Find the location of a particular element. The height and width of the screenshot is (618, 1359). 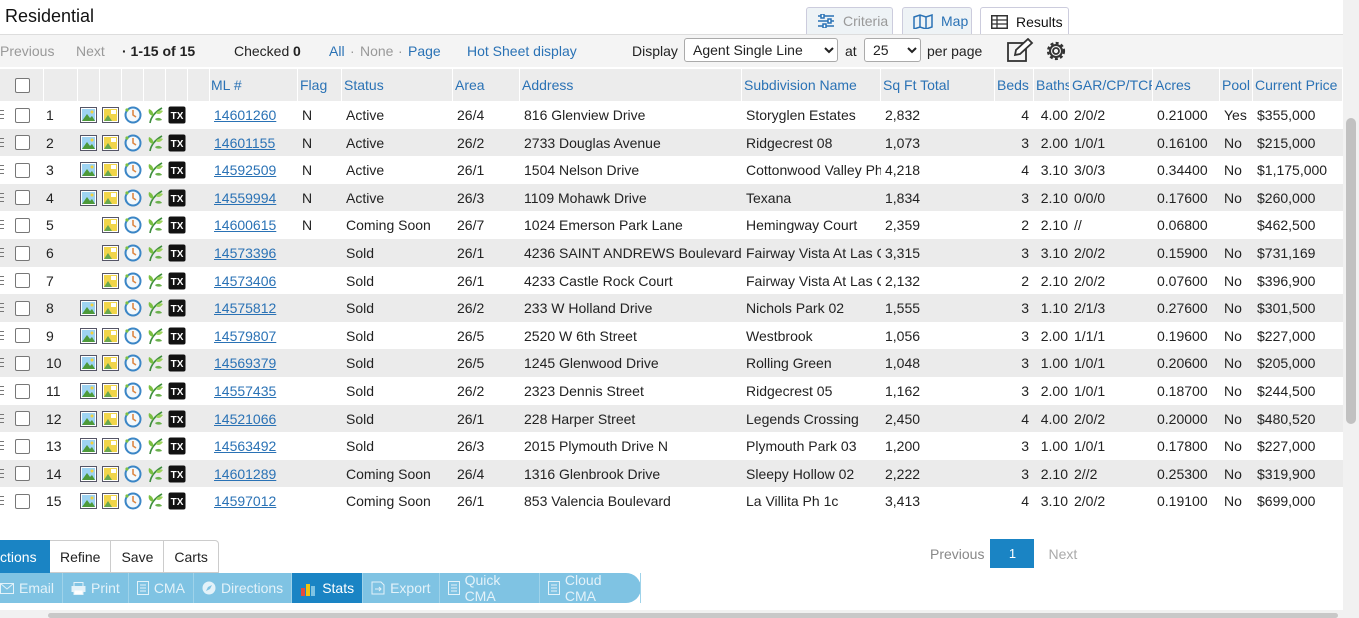

header-subdivision: Subdivision Name is located at coordinates (811, 85).